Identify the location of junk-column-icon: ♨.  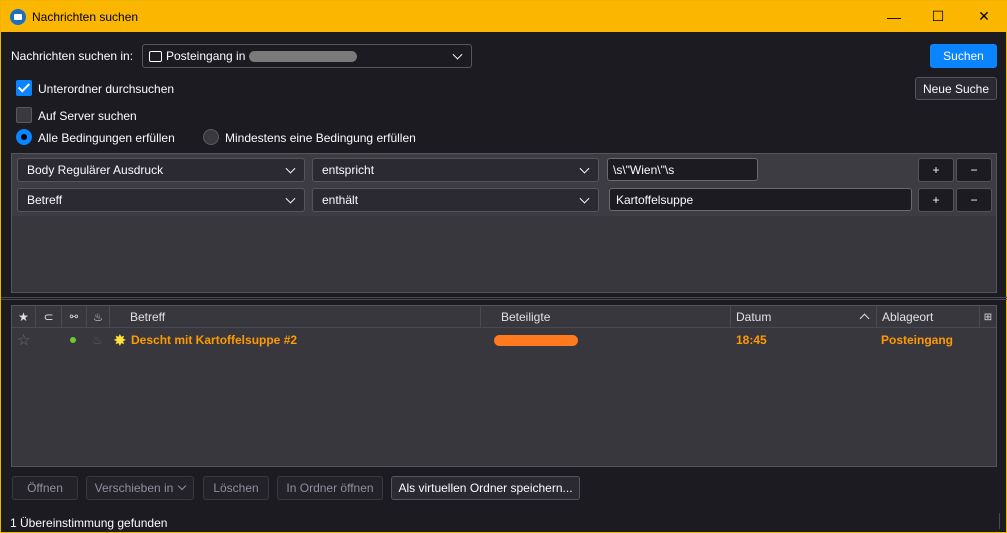
(98, 317).